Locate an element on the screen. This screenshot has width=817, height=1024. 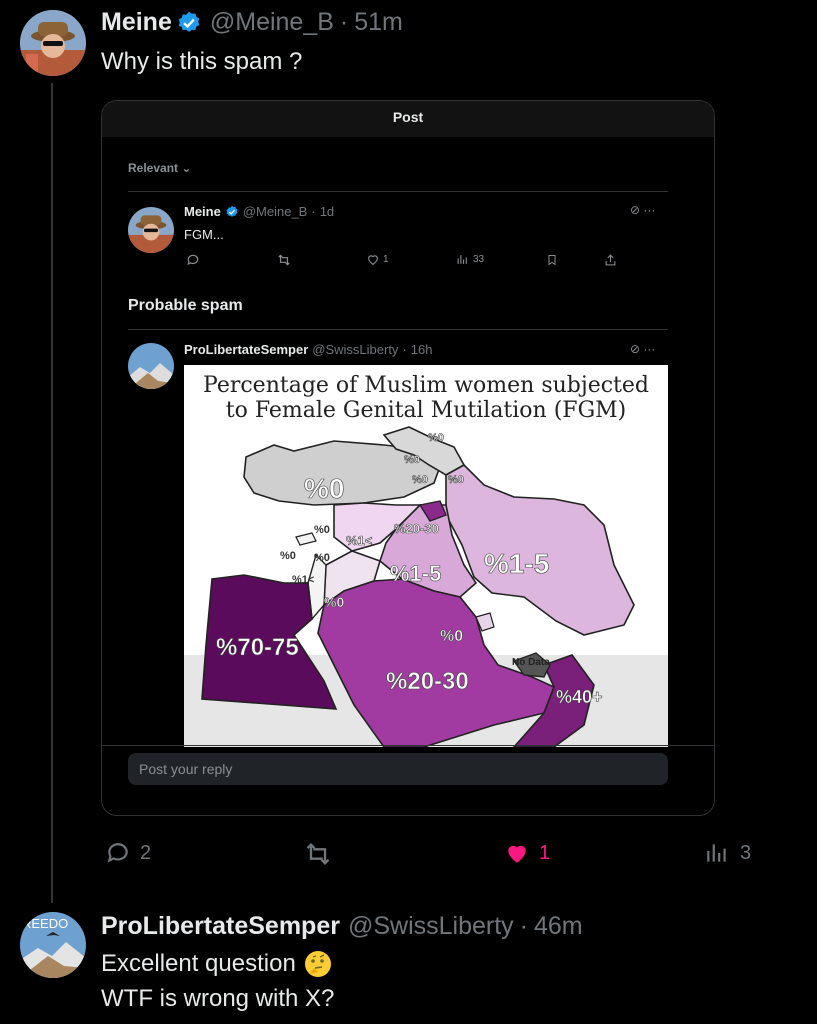
sort-relevant-label: Relevant ⌄ is located at coordinates (159, 168).